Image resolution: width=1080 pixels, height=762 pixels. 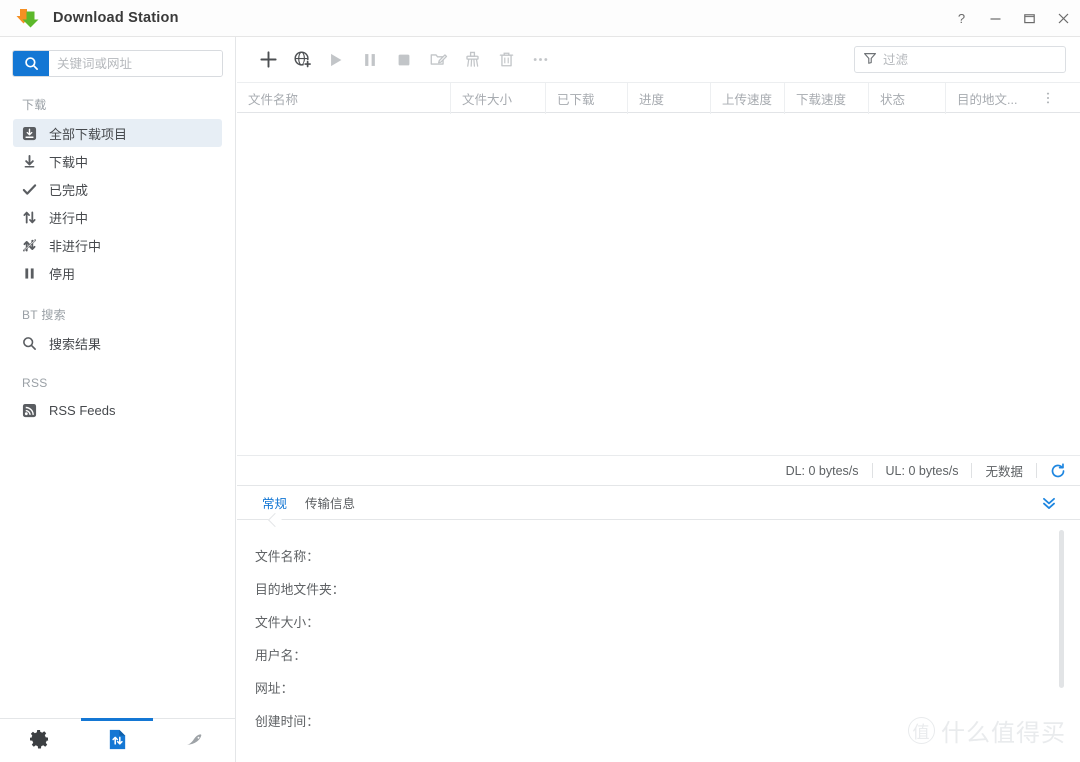 What do you see at coordinates (117, 273) in the screenshot?
I see `sidebar-item-stopped: 停用` at bounding box center [117, 273].